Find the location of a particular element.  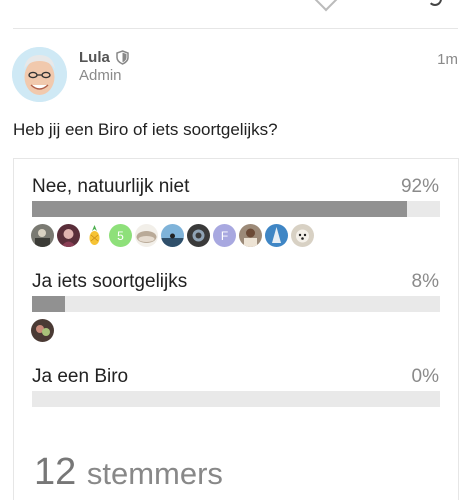

post-time: 1m is located at coordinates (447, 59).